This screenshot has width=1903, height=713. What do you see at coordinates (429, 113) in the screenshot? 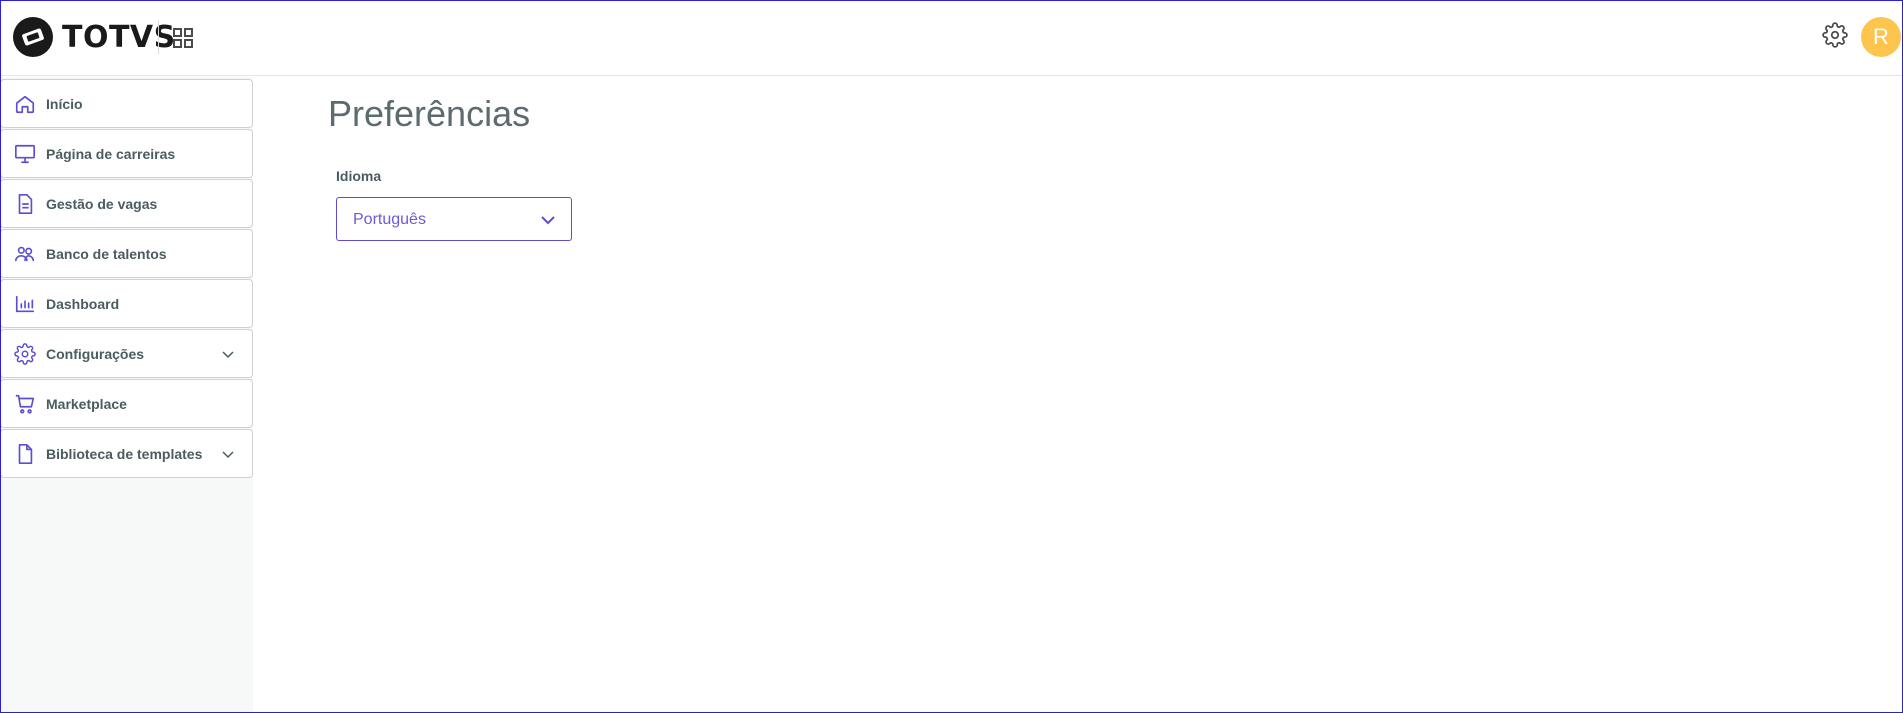
I see `page-title: Preferências` at bounding box center [429, 113].